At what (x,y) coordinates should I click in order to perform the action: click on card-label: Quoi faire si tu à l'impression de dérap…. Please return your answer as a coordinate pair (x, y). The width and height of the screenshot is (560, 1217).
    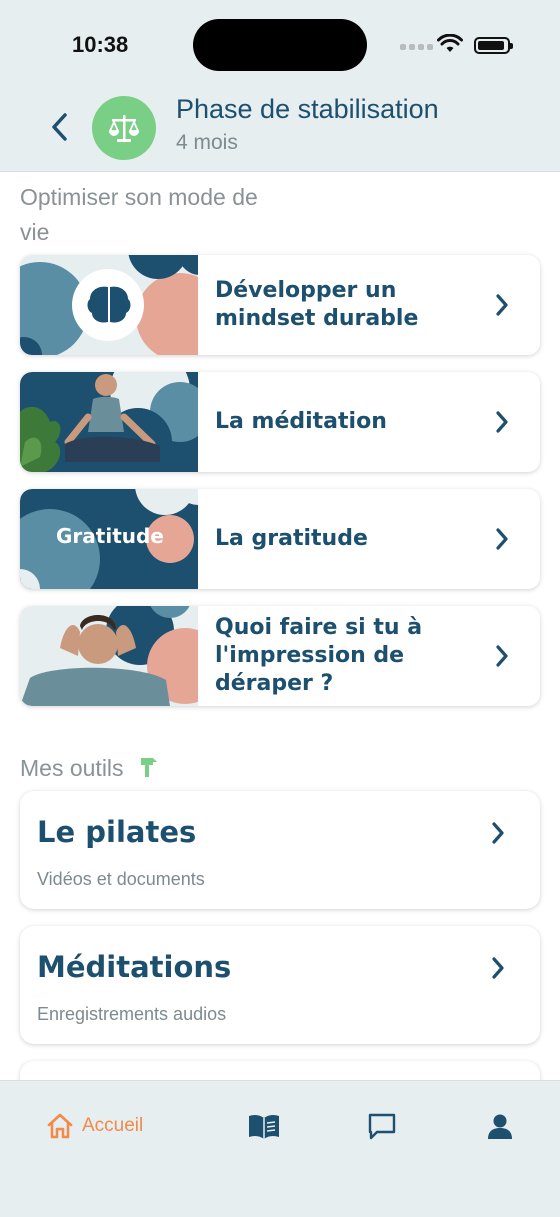
    Looking at the image, I should click on (319, 655).